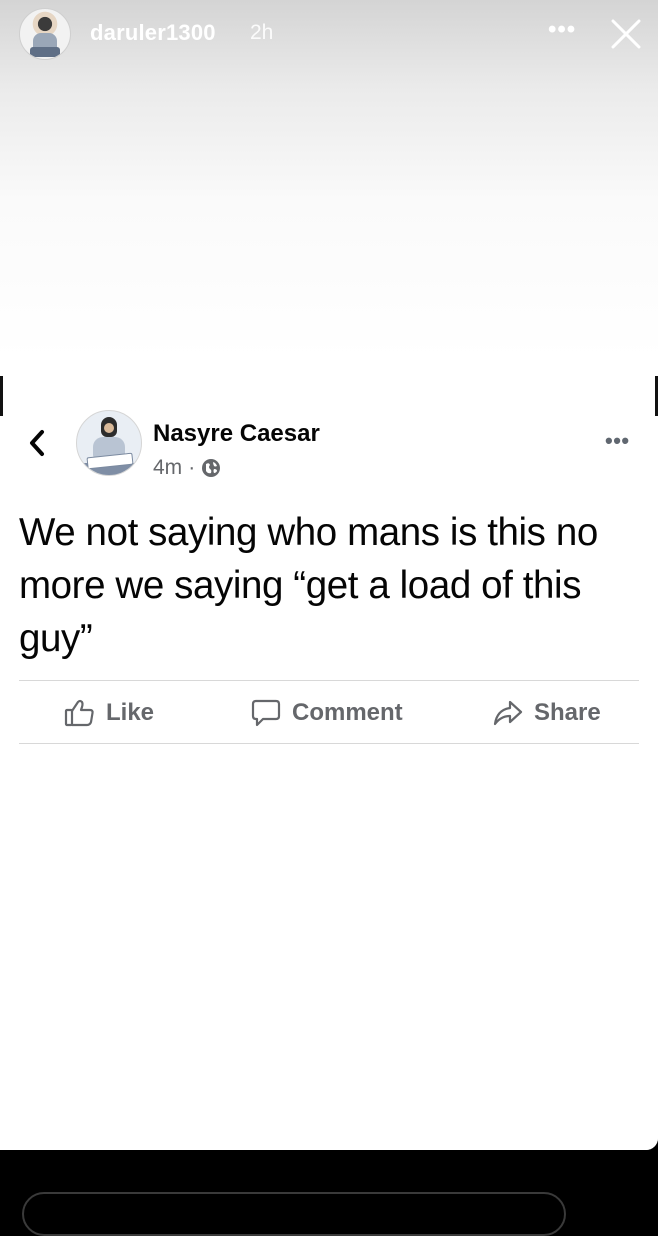 The height and width of the screenshot is (1236, 658). Describe the element at coordinates (211, 468) in the screenshot. I see `globe-icon` at that location.